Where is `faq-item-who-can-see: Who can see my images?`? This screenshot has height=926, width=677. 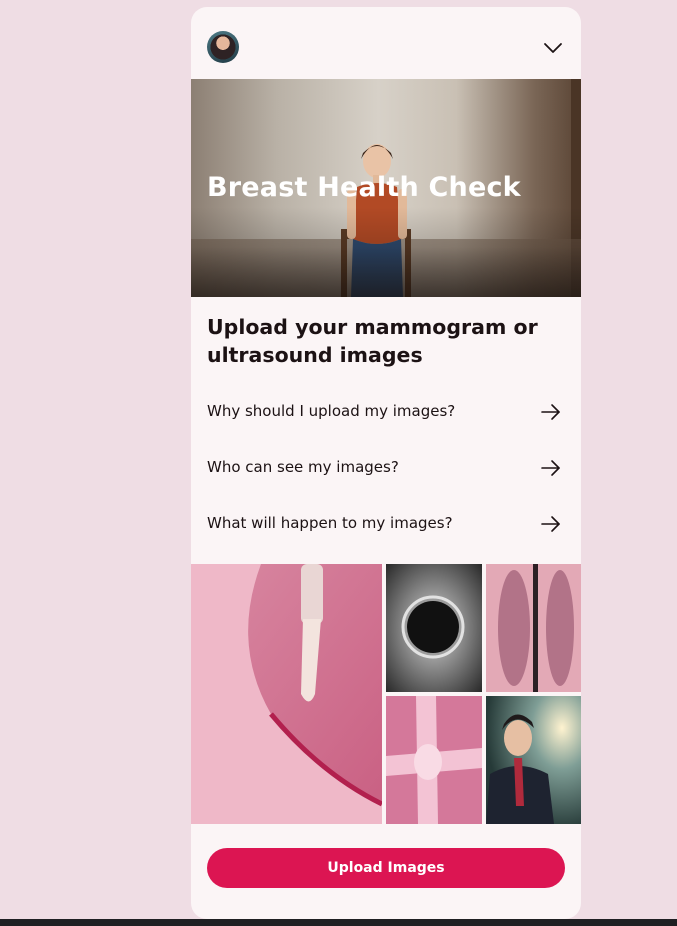
faq-item-who-can-see: Who can see my images? is located at coordinates (386, 468).